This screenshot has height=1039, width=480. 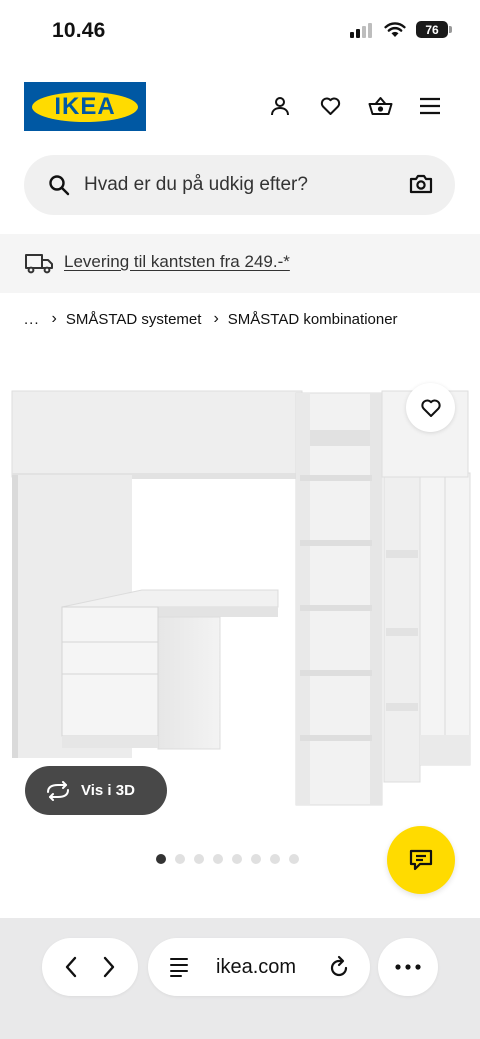 I want to click on menu-icon, so click(x=430, y=106).